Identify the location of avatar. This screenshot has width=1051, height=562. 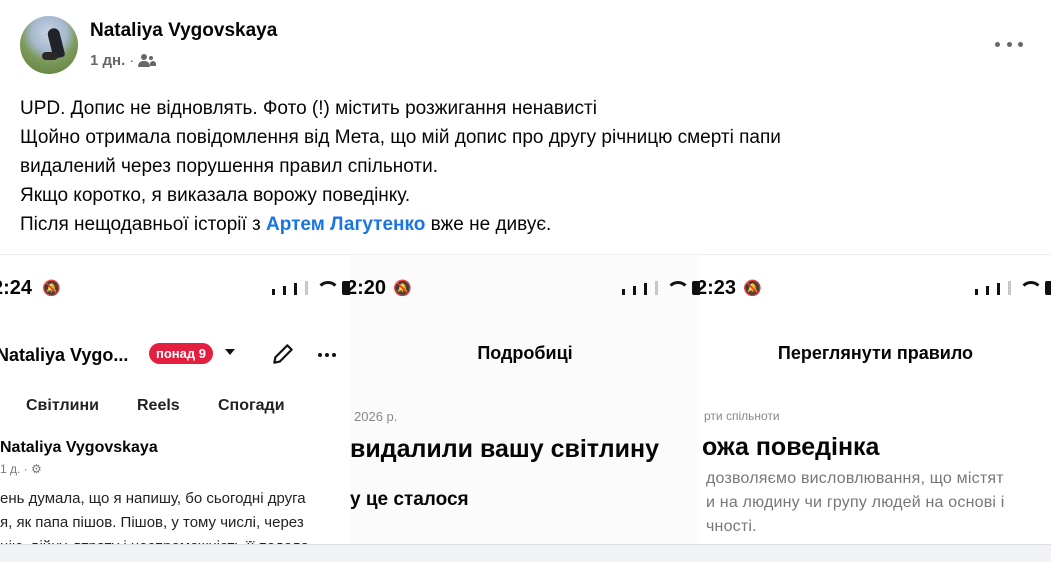
(49, 45).